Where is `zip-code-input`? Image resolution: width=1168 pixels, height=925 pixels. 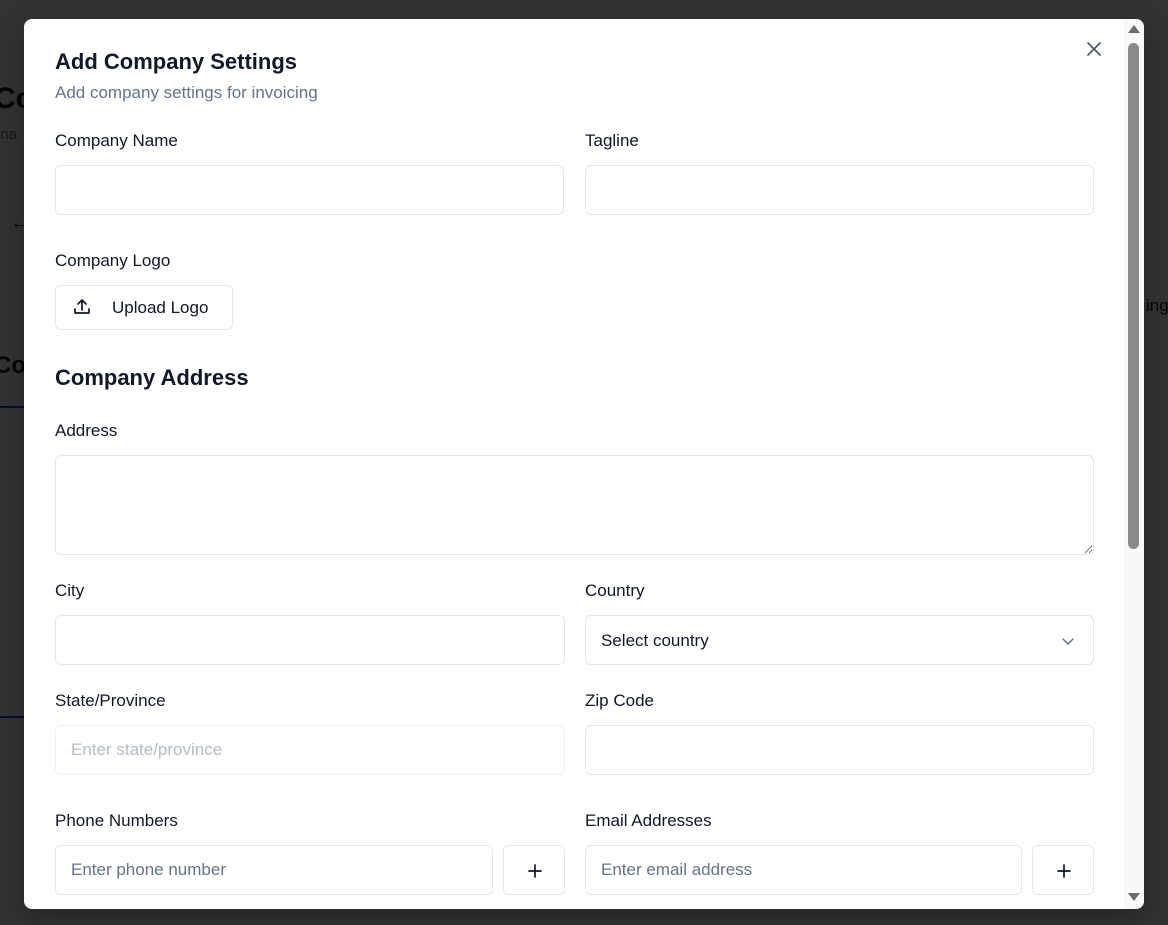
zip-code-input is located at coordinates (839, 750).